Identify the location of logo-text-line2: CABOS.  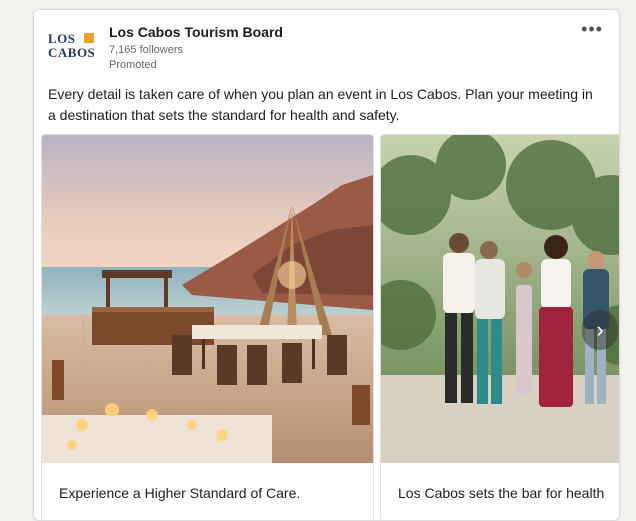
(72, 52).